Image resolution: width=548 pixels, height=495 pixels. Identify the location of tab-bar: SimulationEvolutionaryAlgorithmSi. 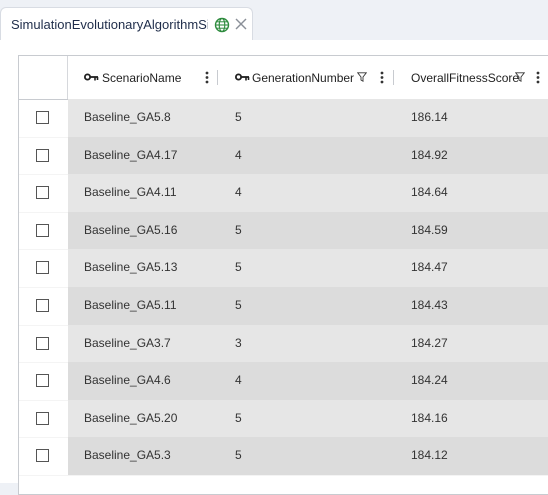
(274, 20).